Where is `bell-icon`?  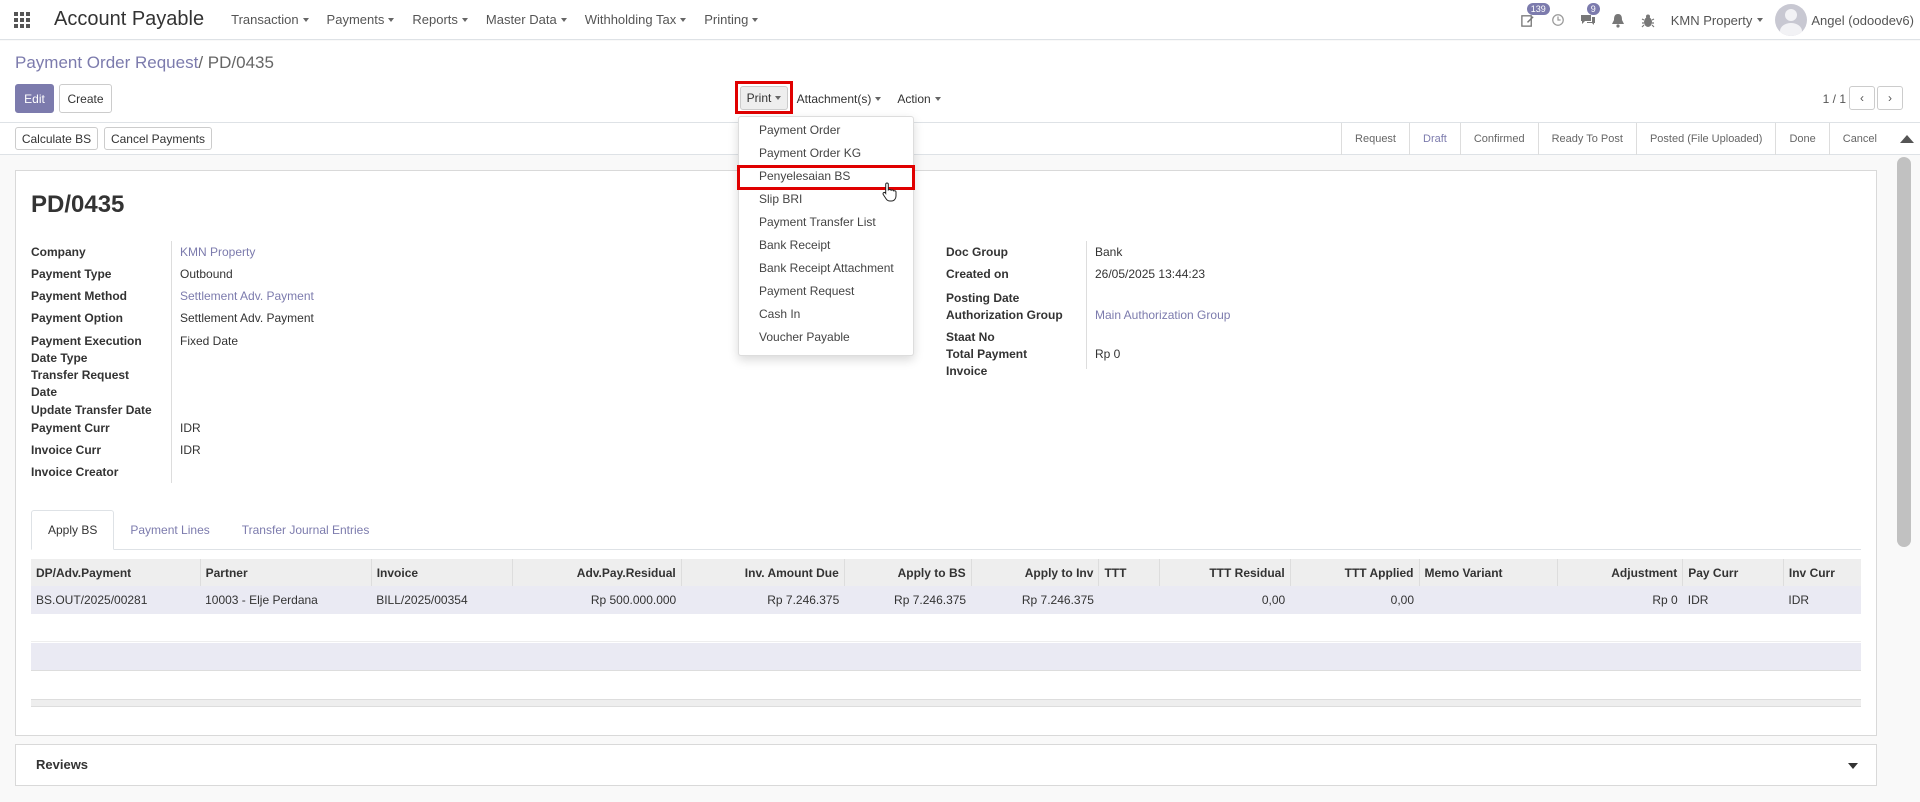
bell-icon is located at coordinates (1618, 20).